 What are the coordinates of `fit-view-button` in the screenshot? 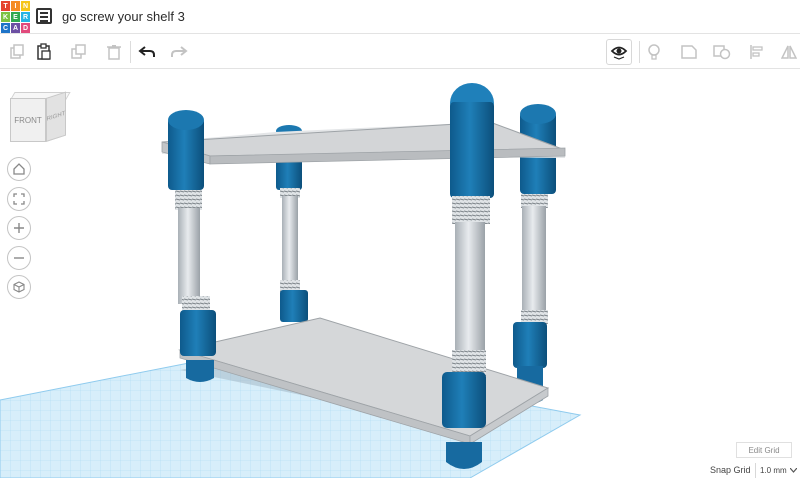 It's located at (19, 199).